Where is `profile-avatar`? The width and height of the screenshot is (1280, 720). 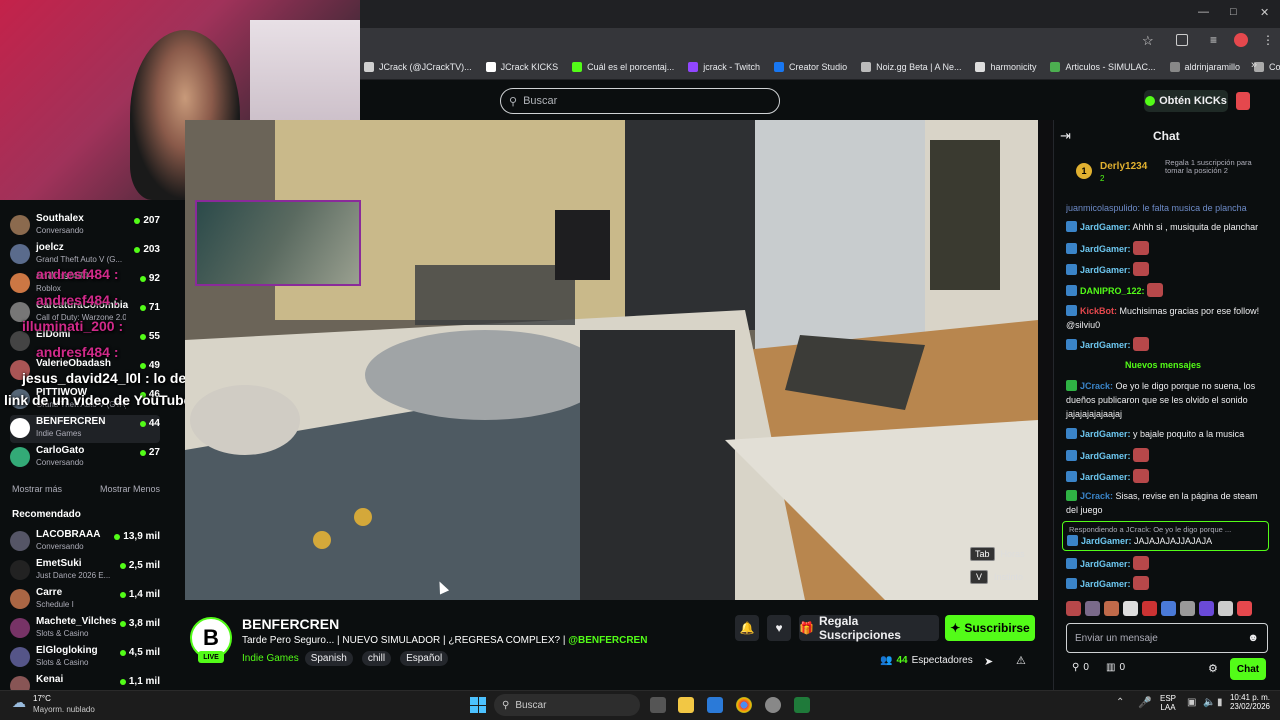 profile-avatar is located at coordinates (1241, 40).